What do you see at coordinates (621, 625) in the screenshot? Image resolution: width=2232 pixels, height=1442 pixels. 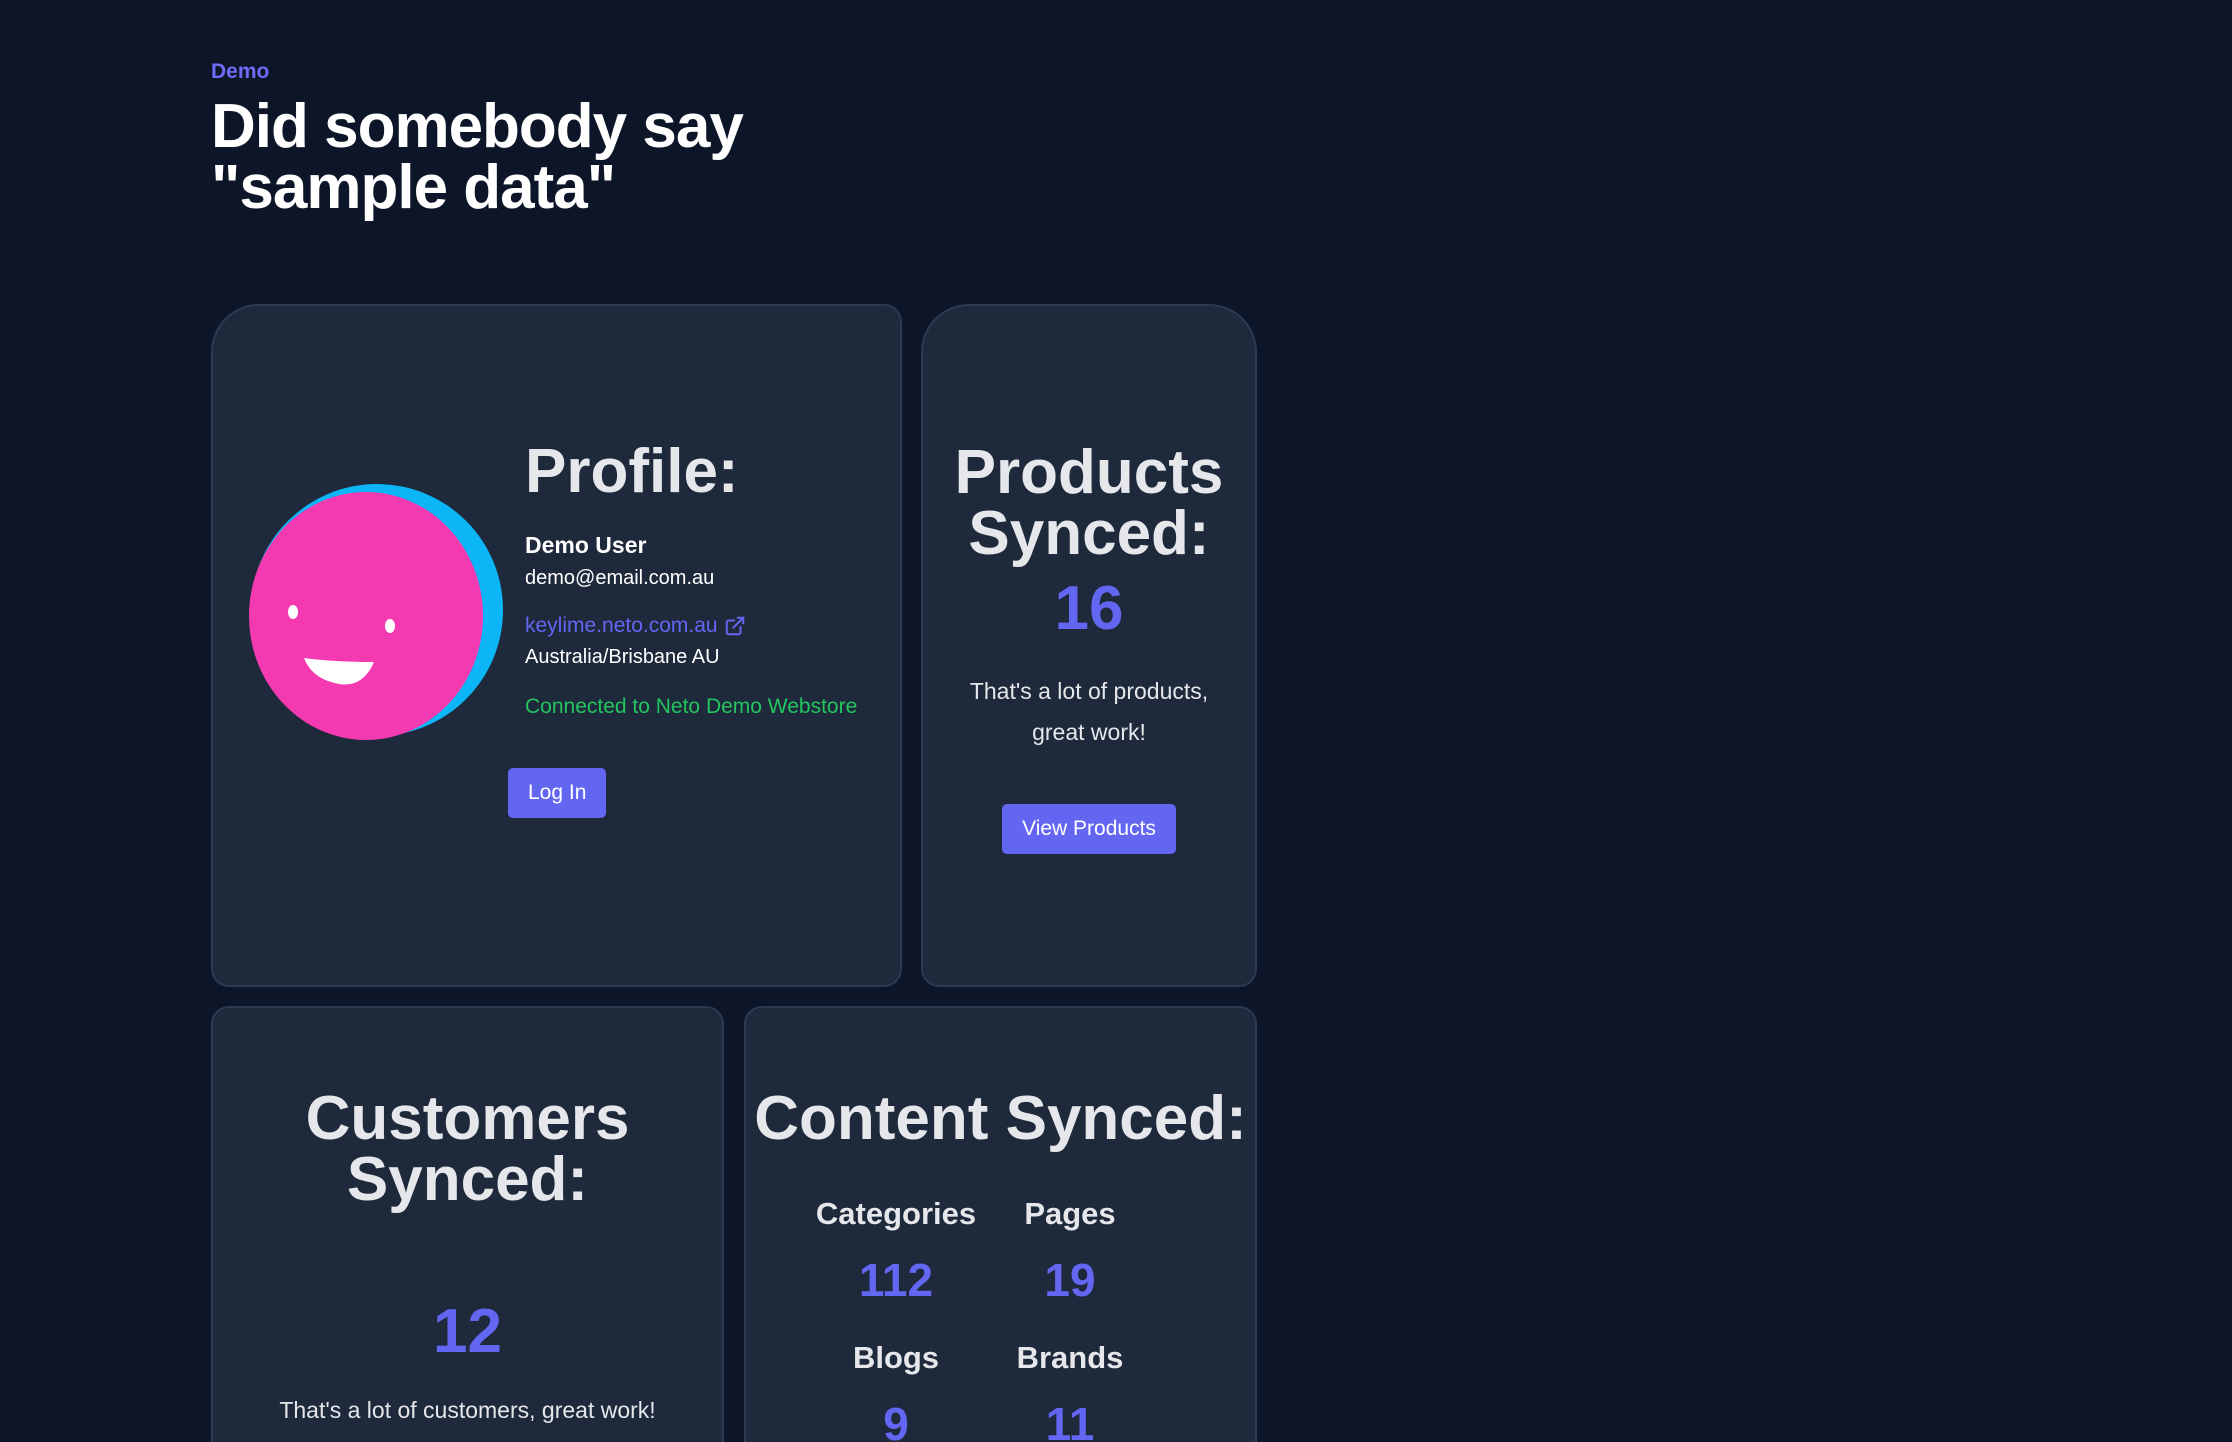 I see `store-link-label: keylime.neto.com.au` at bounding box center [621, 625].